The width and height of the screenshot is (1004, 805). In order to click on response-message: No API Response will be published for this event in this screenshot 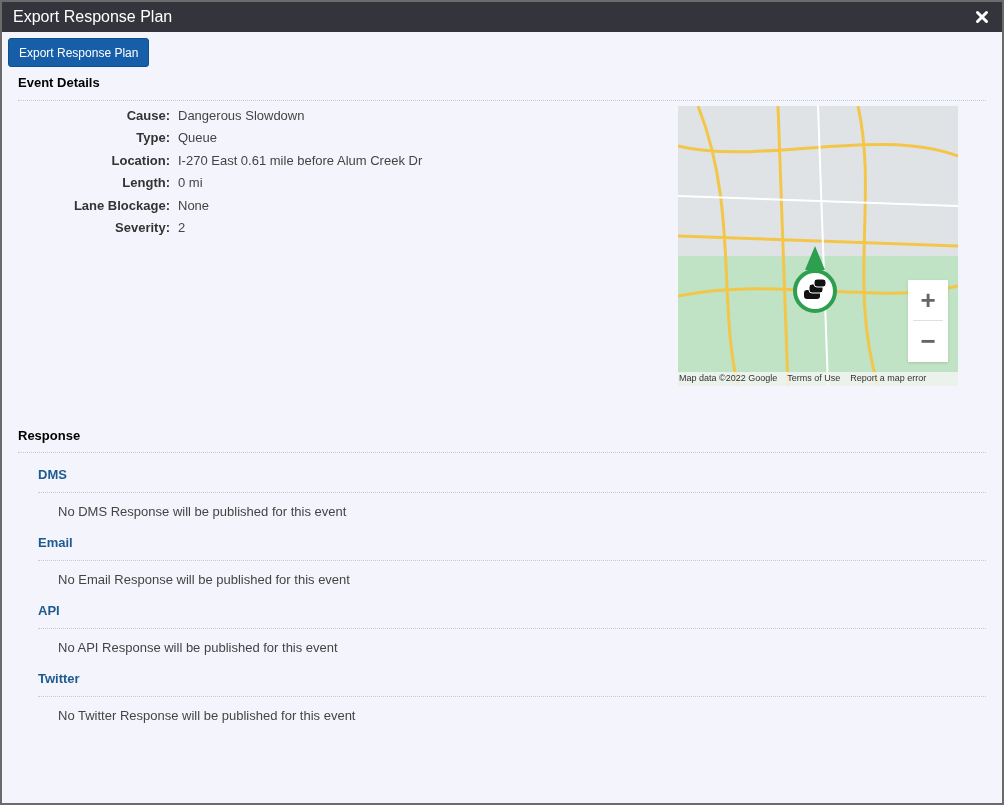, I will do `click(198, 647)`.